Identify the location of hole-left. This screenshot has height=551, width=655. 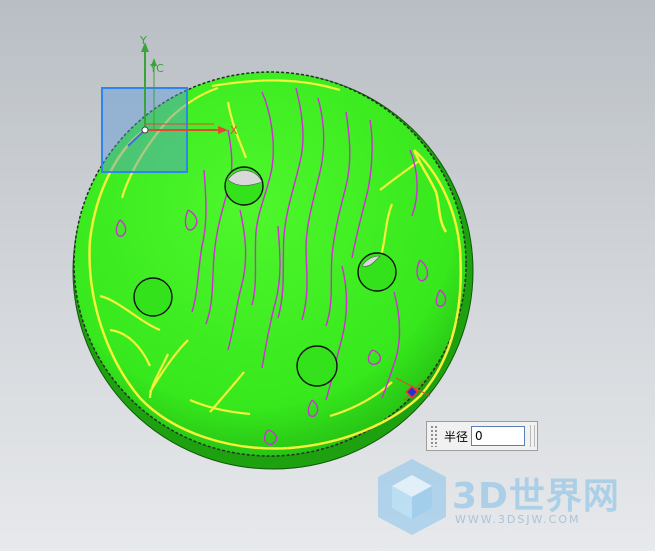
(153, 297).